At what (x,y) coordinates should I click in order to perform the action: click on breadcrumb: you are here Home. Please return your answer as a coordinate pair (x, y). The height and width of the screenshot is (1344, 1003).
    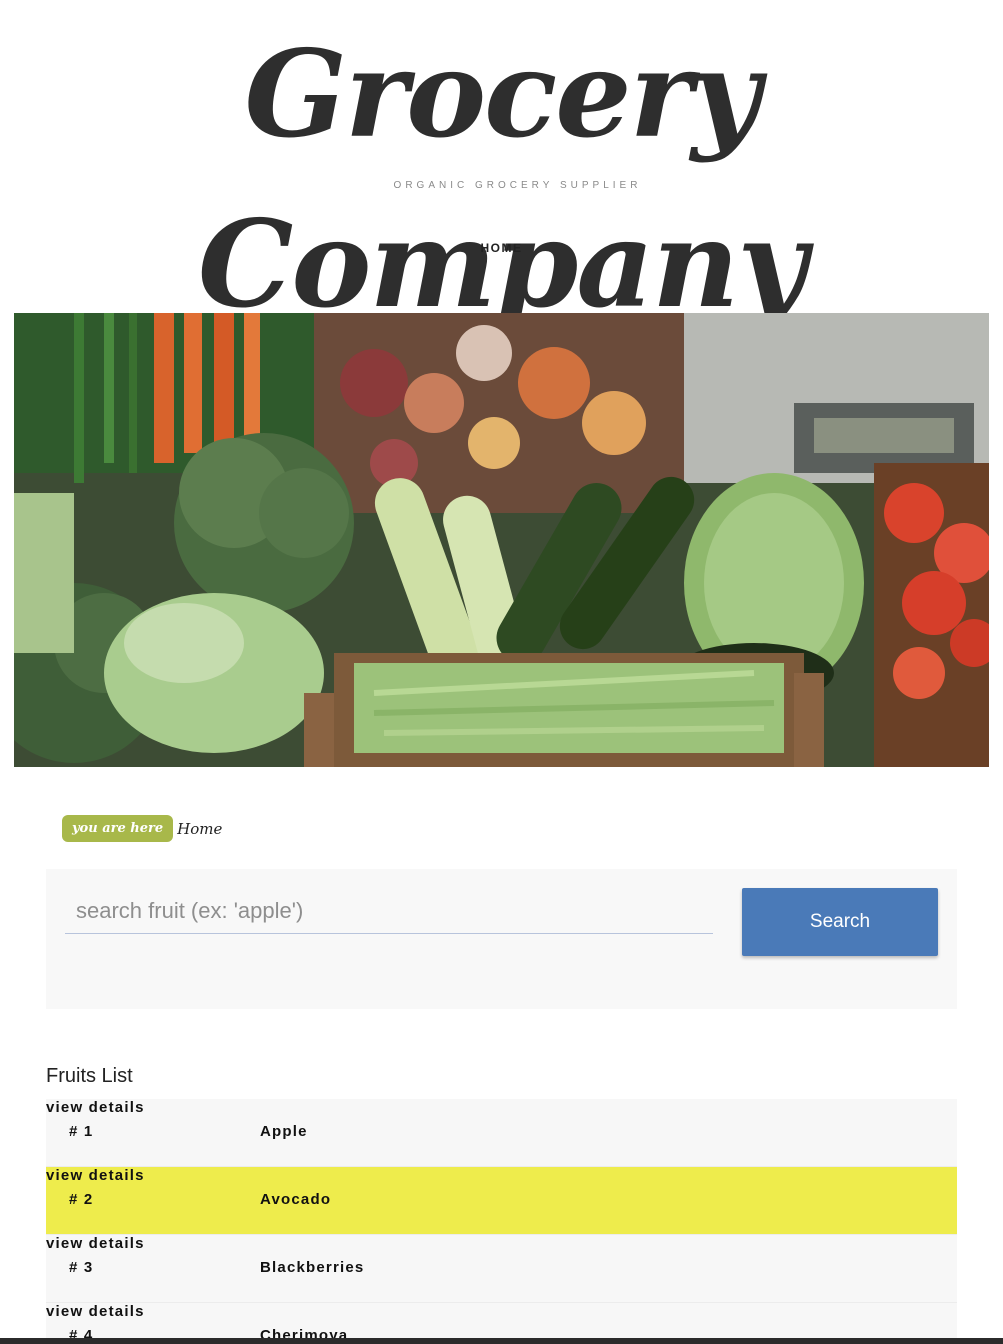
    Looking at the image, I should click on (142, 828).